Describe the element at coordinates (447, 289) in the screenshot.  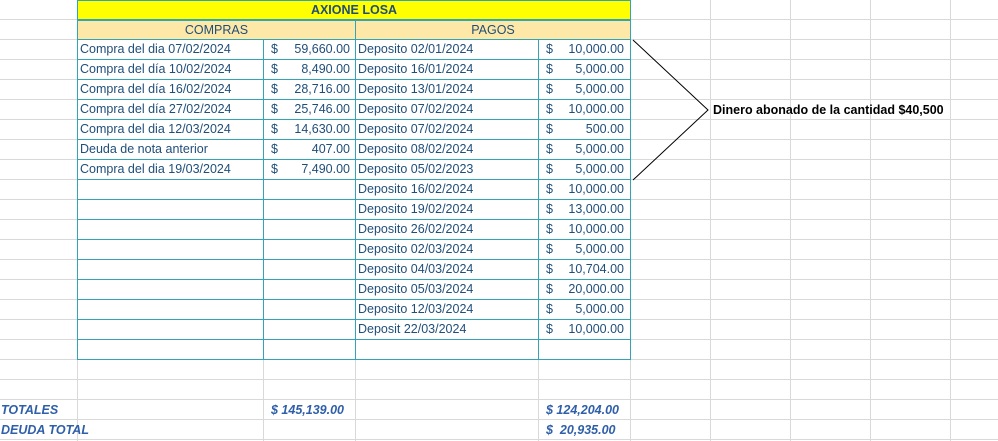
I see `pago-desc: Deposito 05/03/2024` at that location.